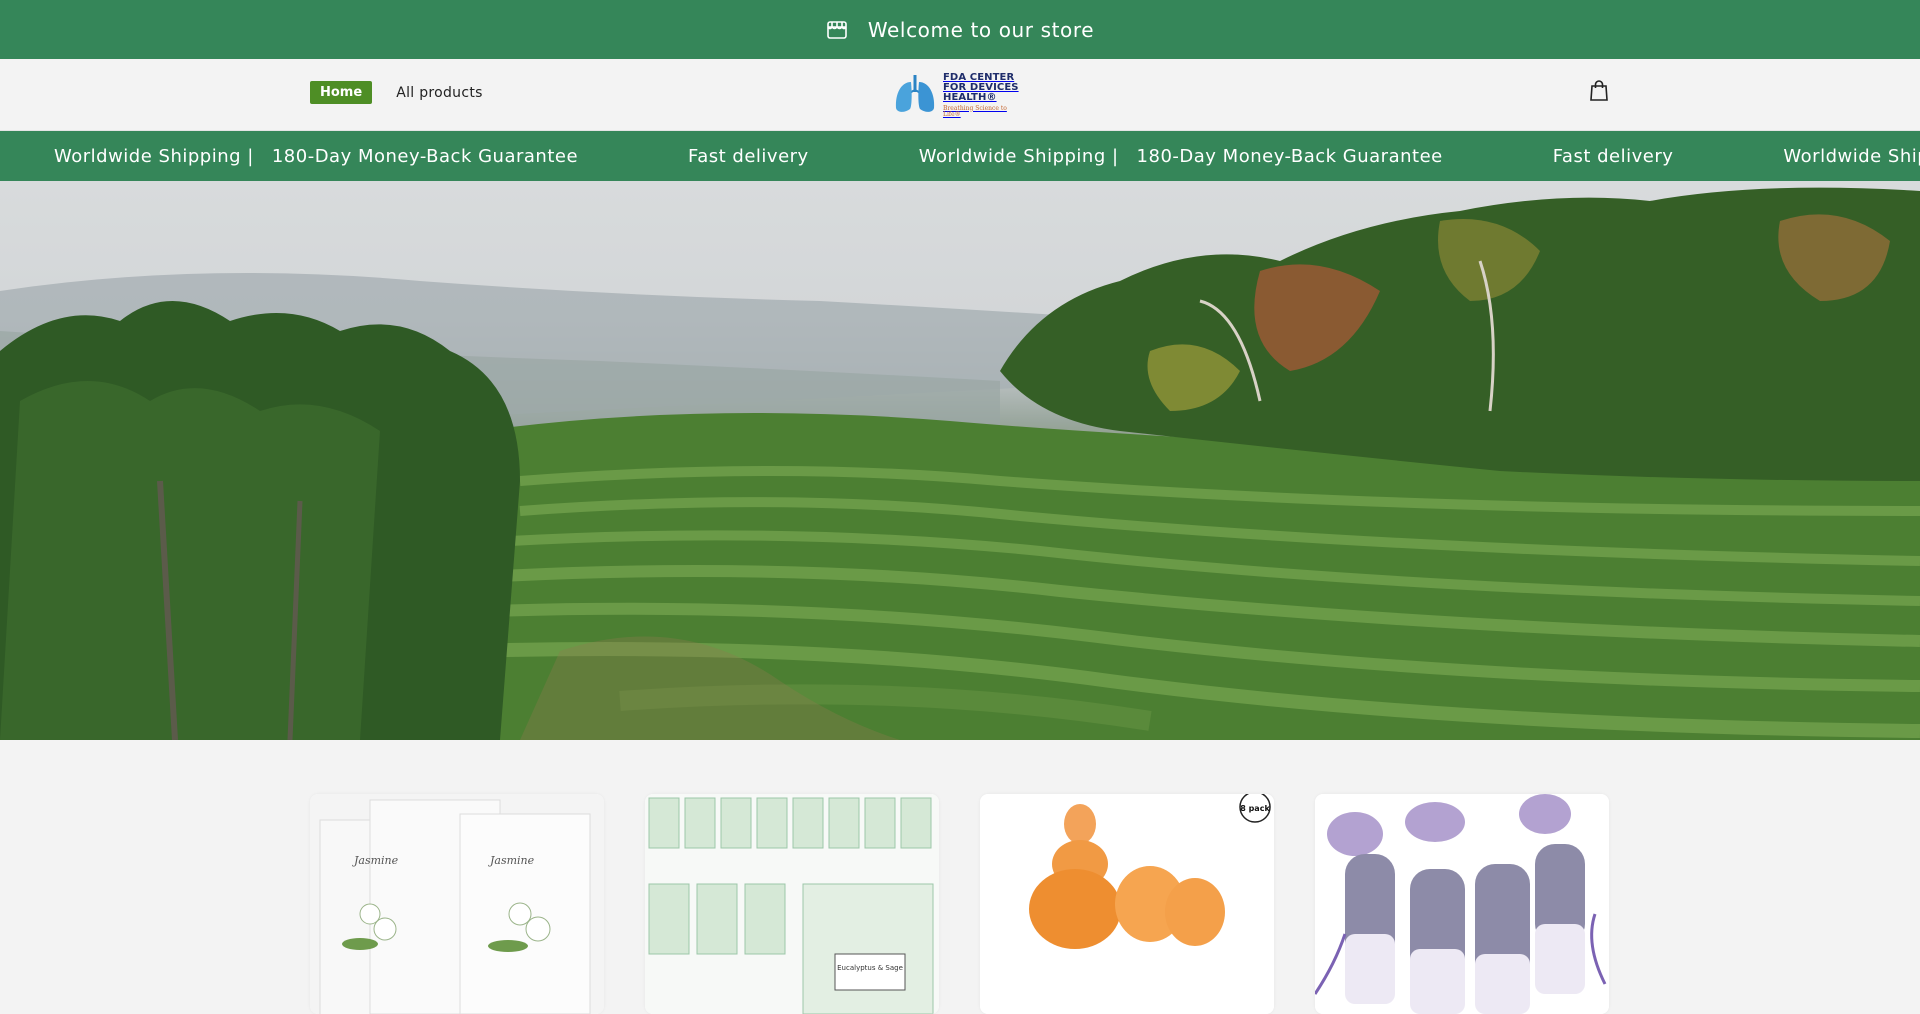  Describe the element at coordinates (341, 92) in the screenshot. I see `nav-home-link: Home` at that location.